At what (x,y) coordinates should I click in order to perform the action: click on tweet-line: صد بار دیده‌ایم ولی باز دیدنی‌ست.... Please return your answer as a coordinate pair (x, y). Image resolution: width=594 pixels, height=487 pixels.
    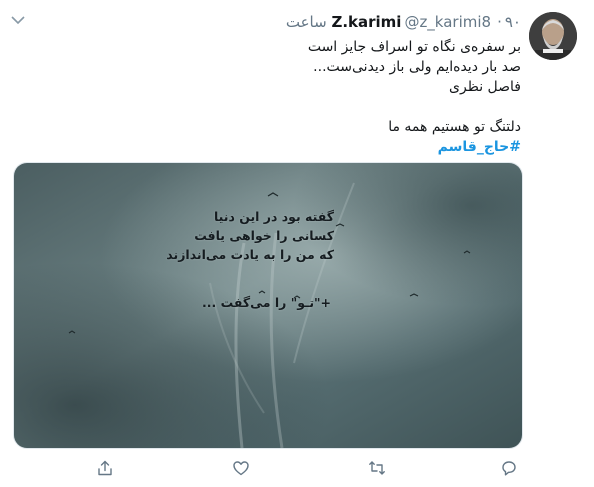
    Looking at the image, I should click on (417, 67).